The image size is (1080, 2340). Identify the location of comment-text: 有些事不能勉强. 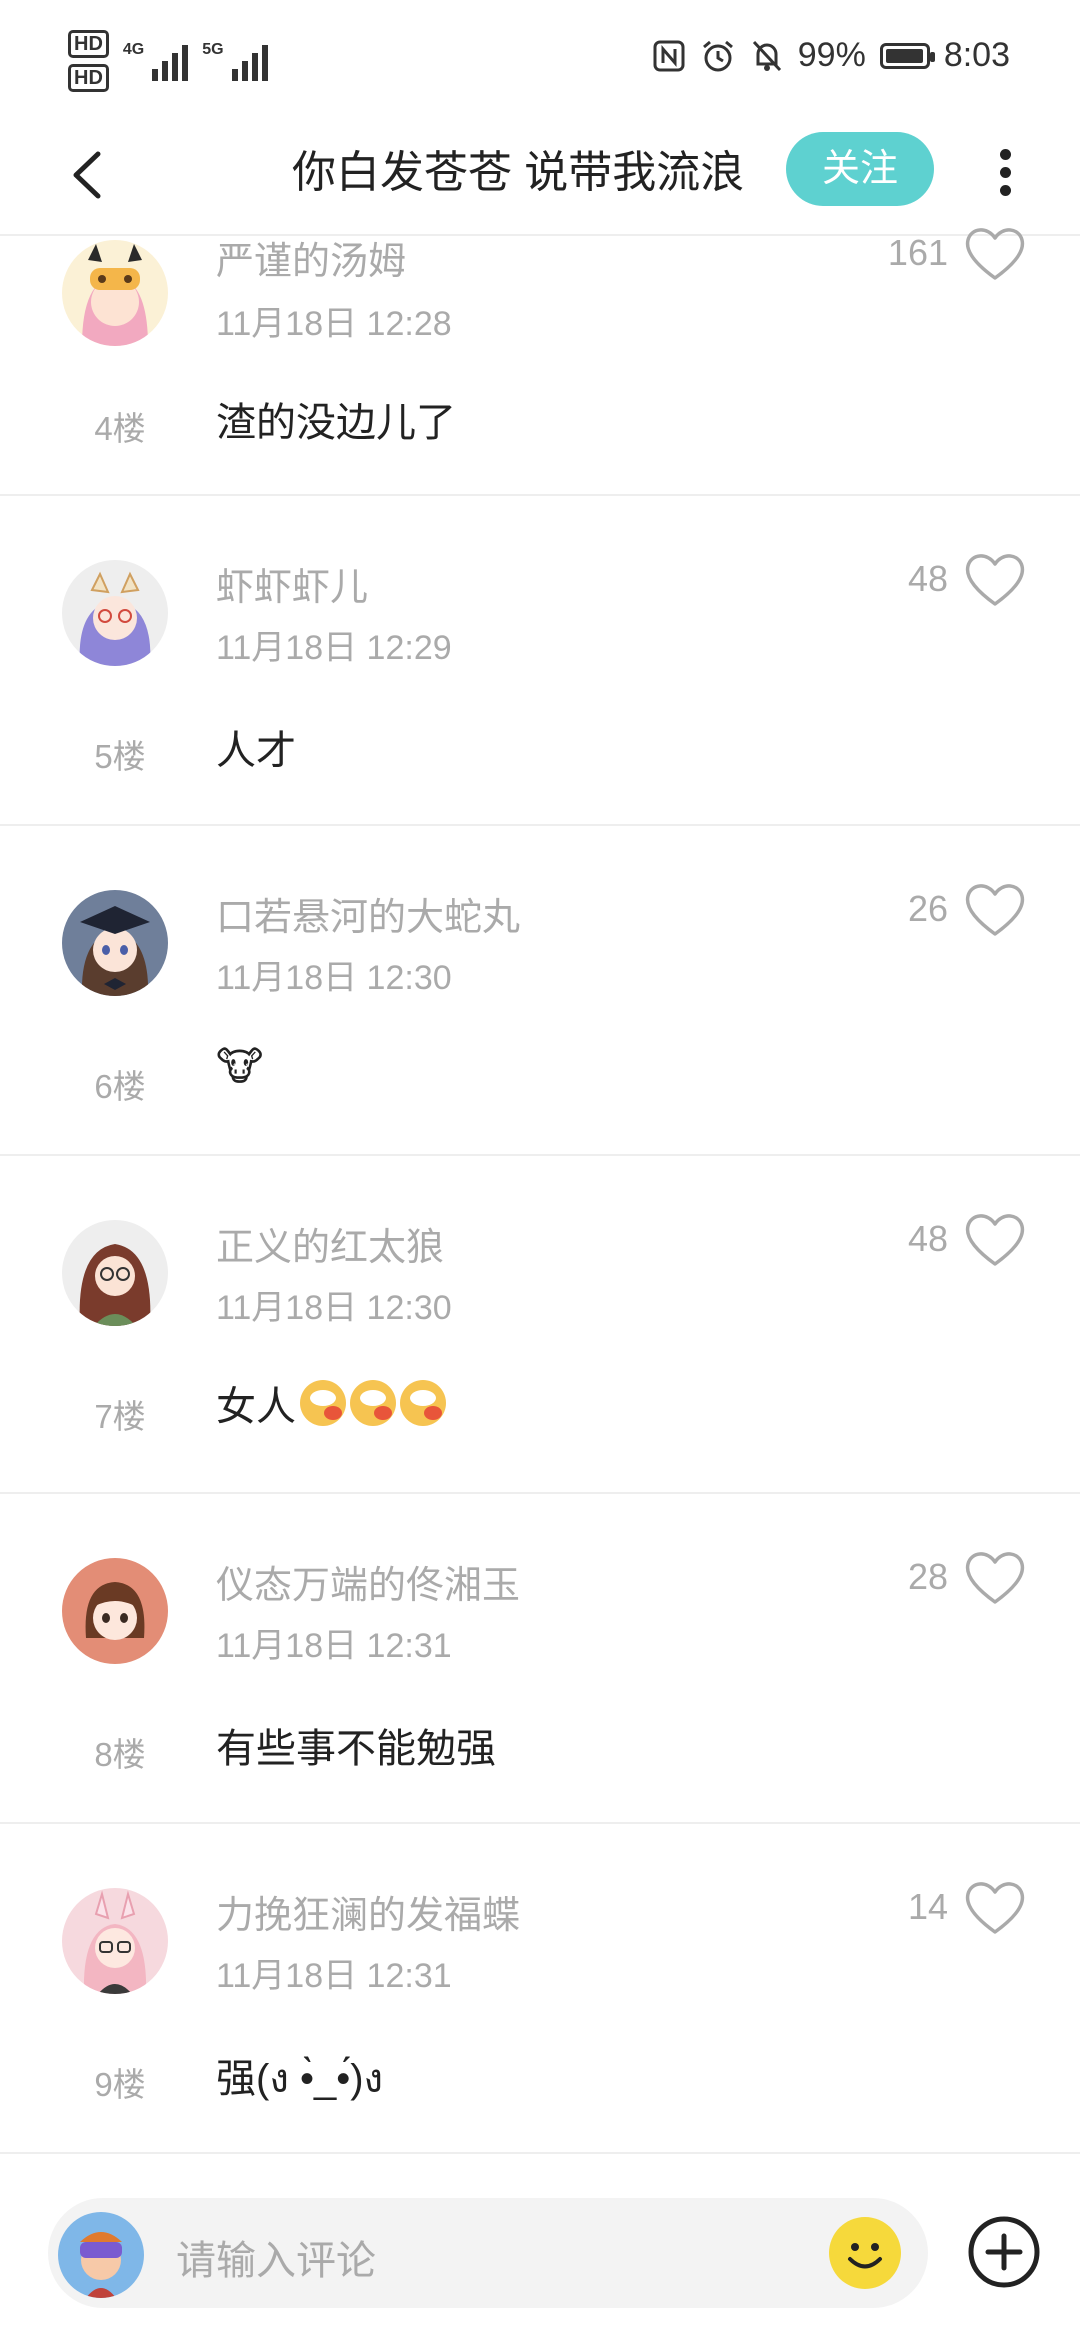
(356, 1745).